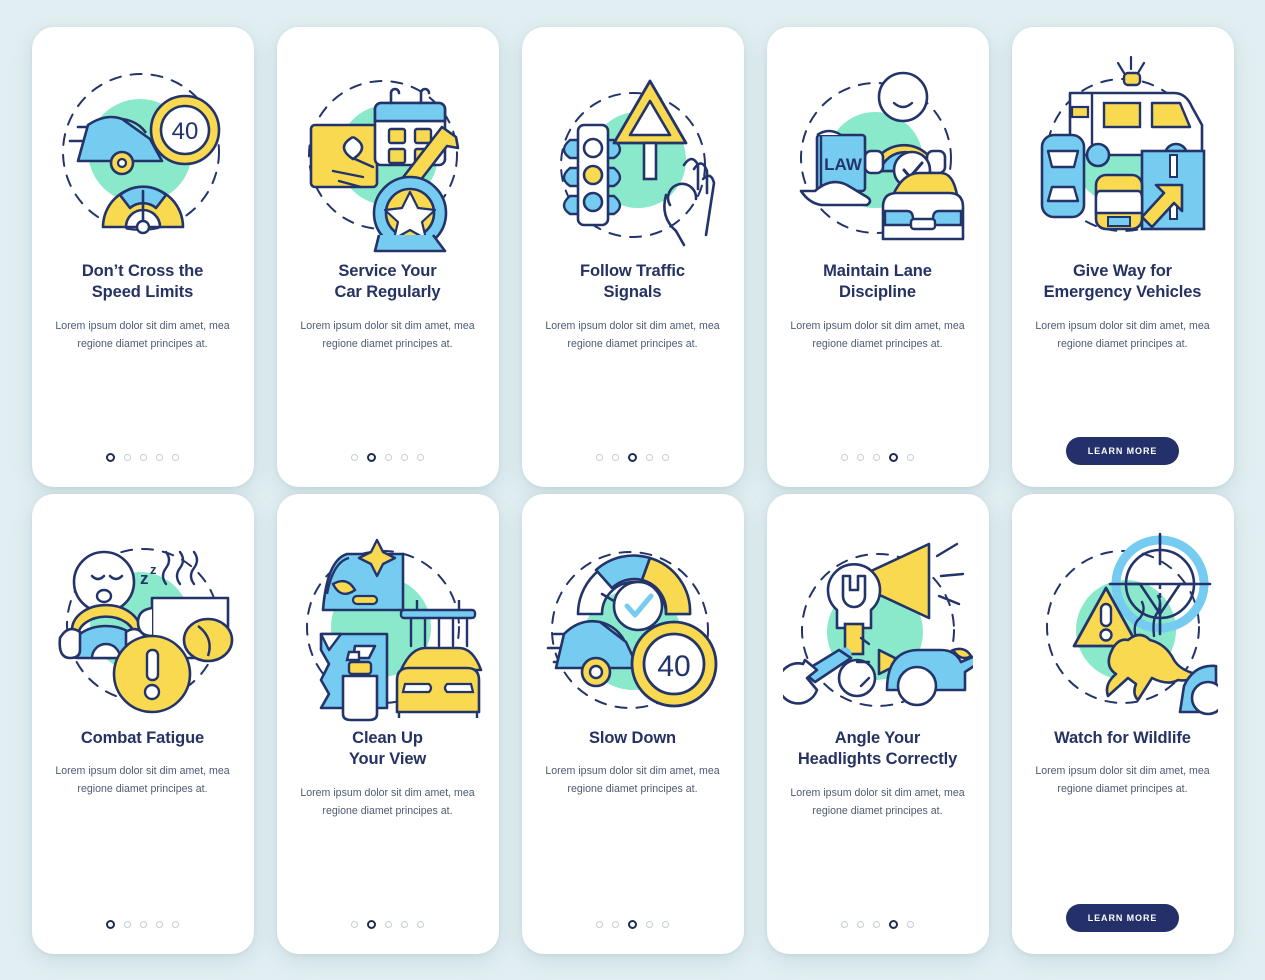  What do you see at coordinates (142, 281) in the screenshot?
I see `screen-title: Don’t Cross the Speed Limits` at bounding box center [142, 281].